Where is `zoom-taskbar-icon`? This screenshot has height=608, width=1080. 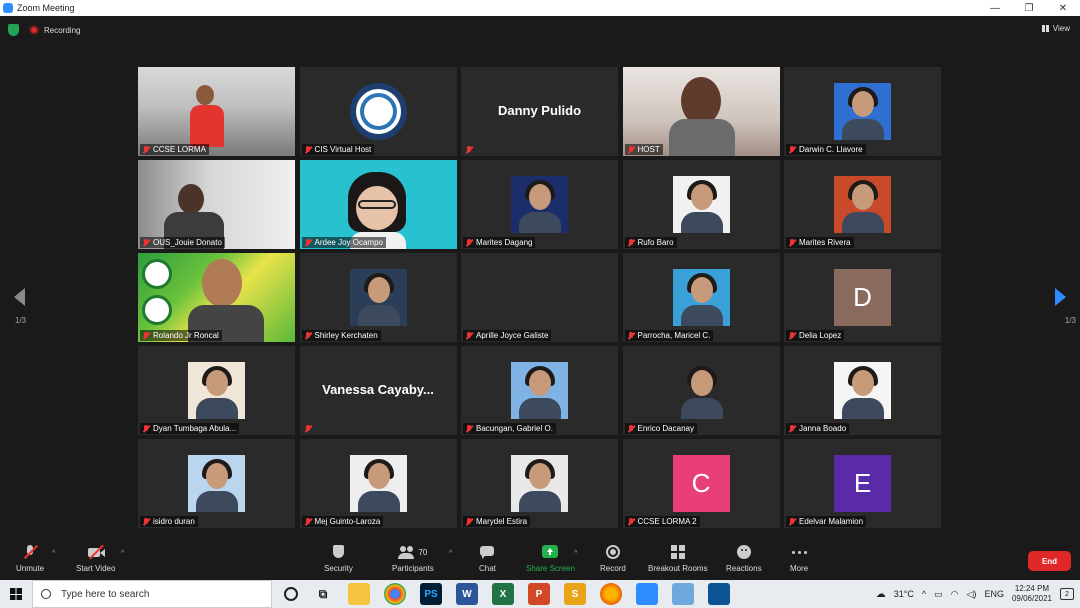 zoom-taskbar-icon is located at coordinates (647, 594).